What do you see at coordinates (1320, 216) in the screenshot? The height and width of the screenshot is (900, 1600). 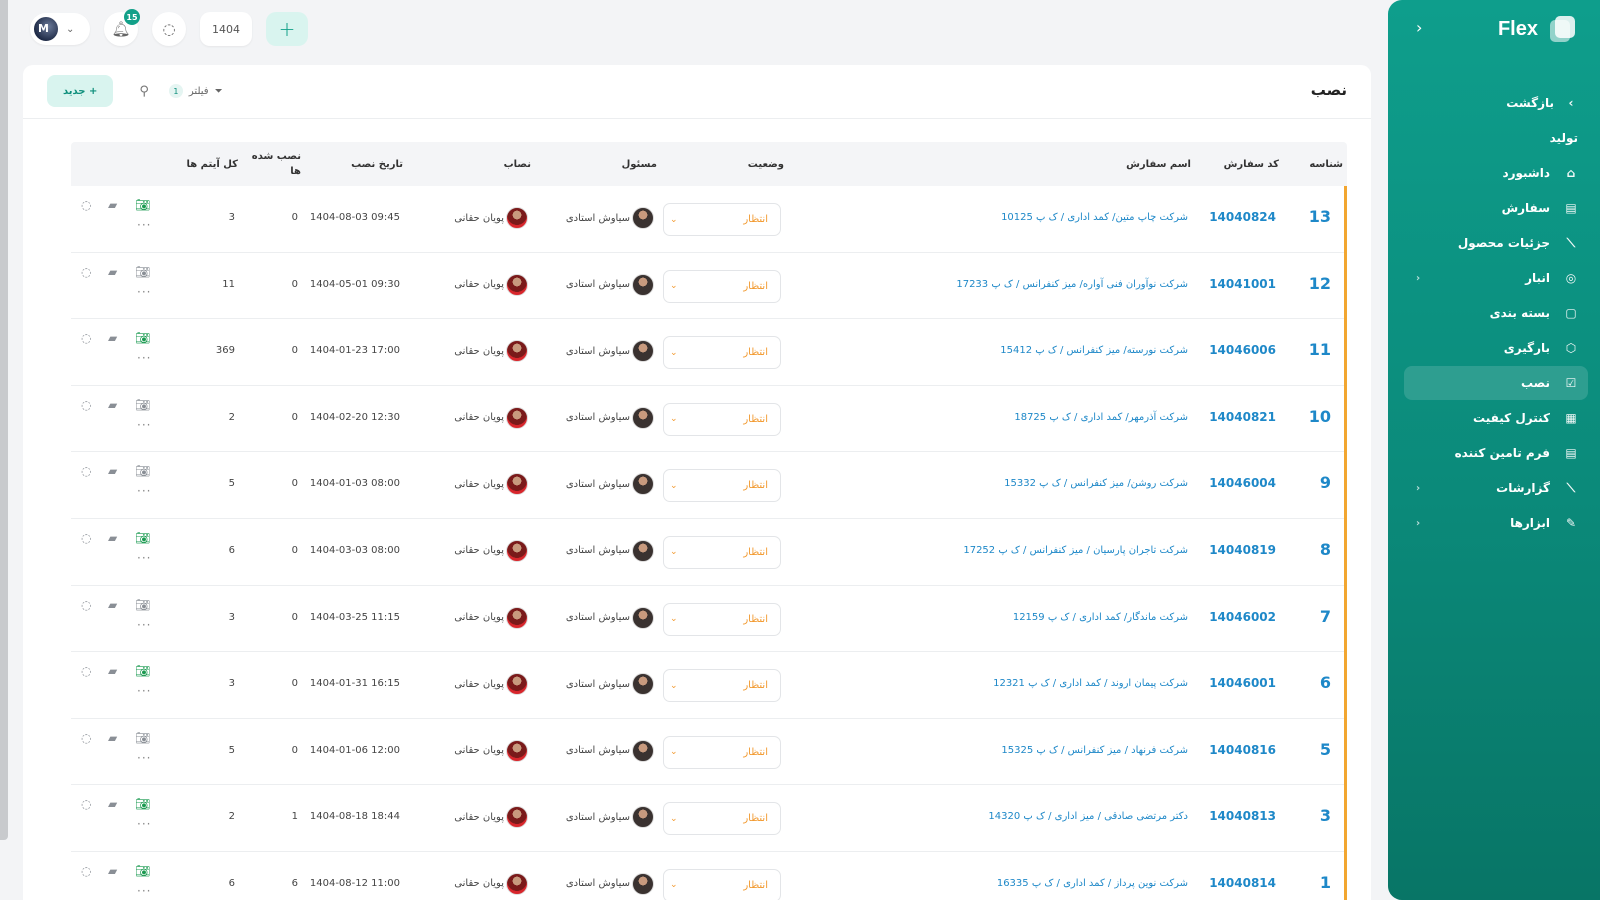 I see `row-id: 13` at bounding box center [1320, 216].